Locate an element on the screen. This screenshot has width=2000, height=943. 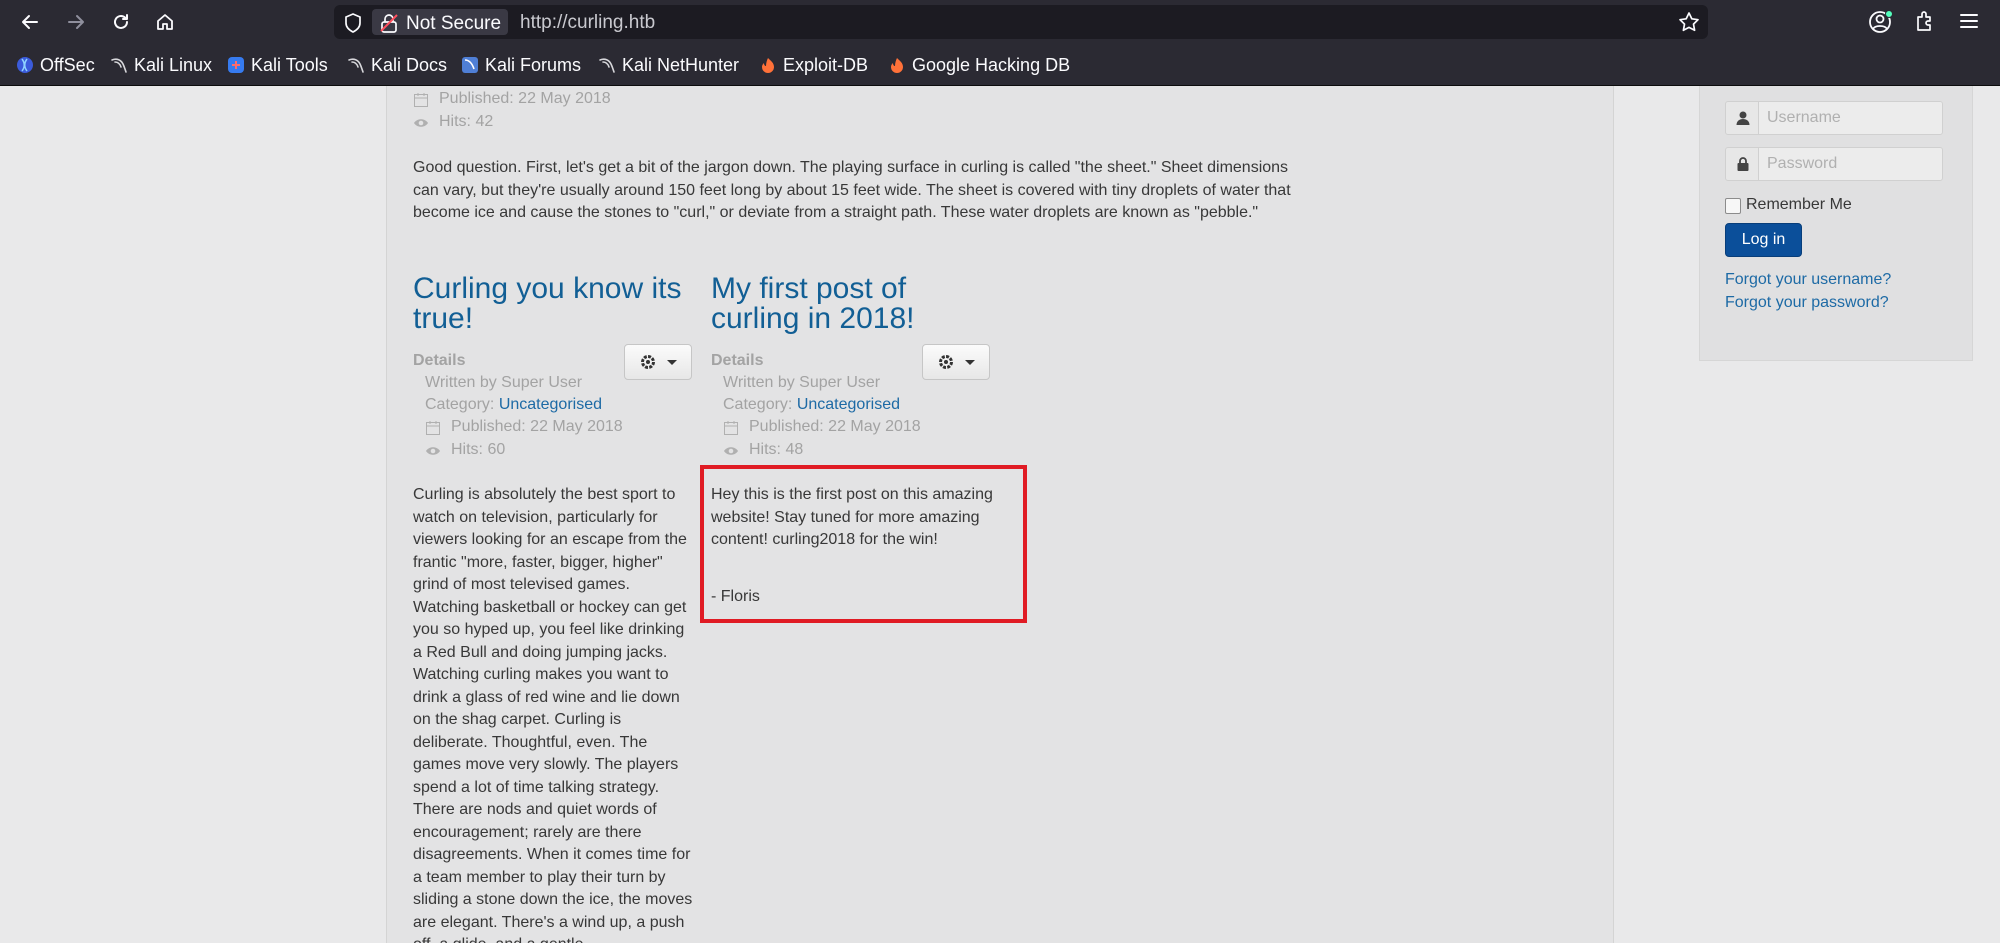
shield-icon is located at coordinates (353, 23).